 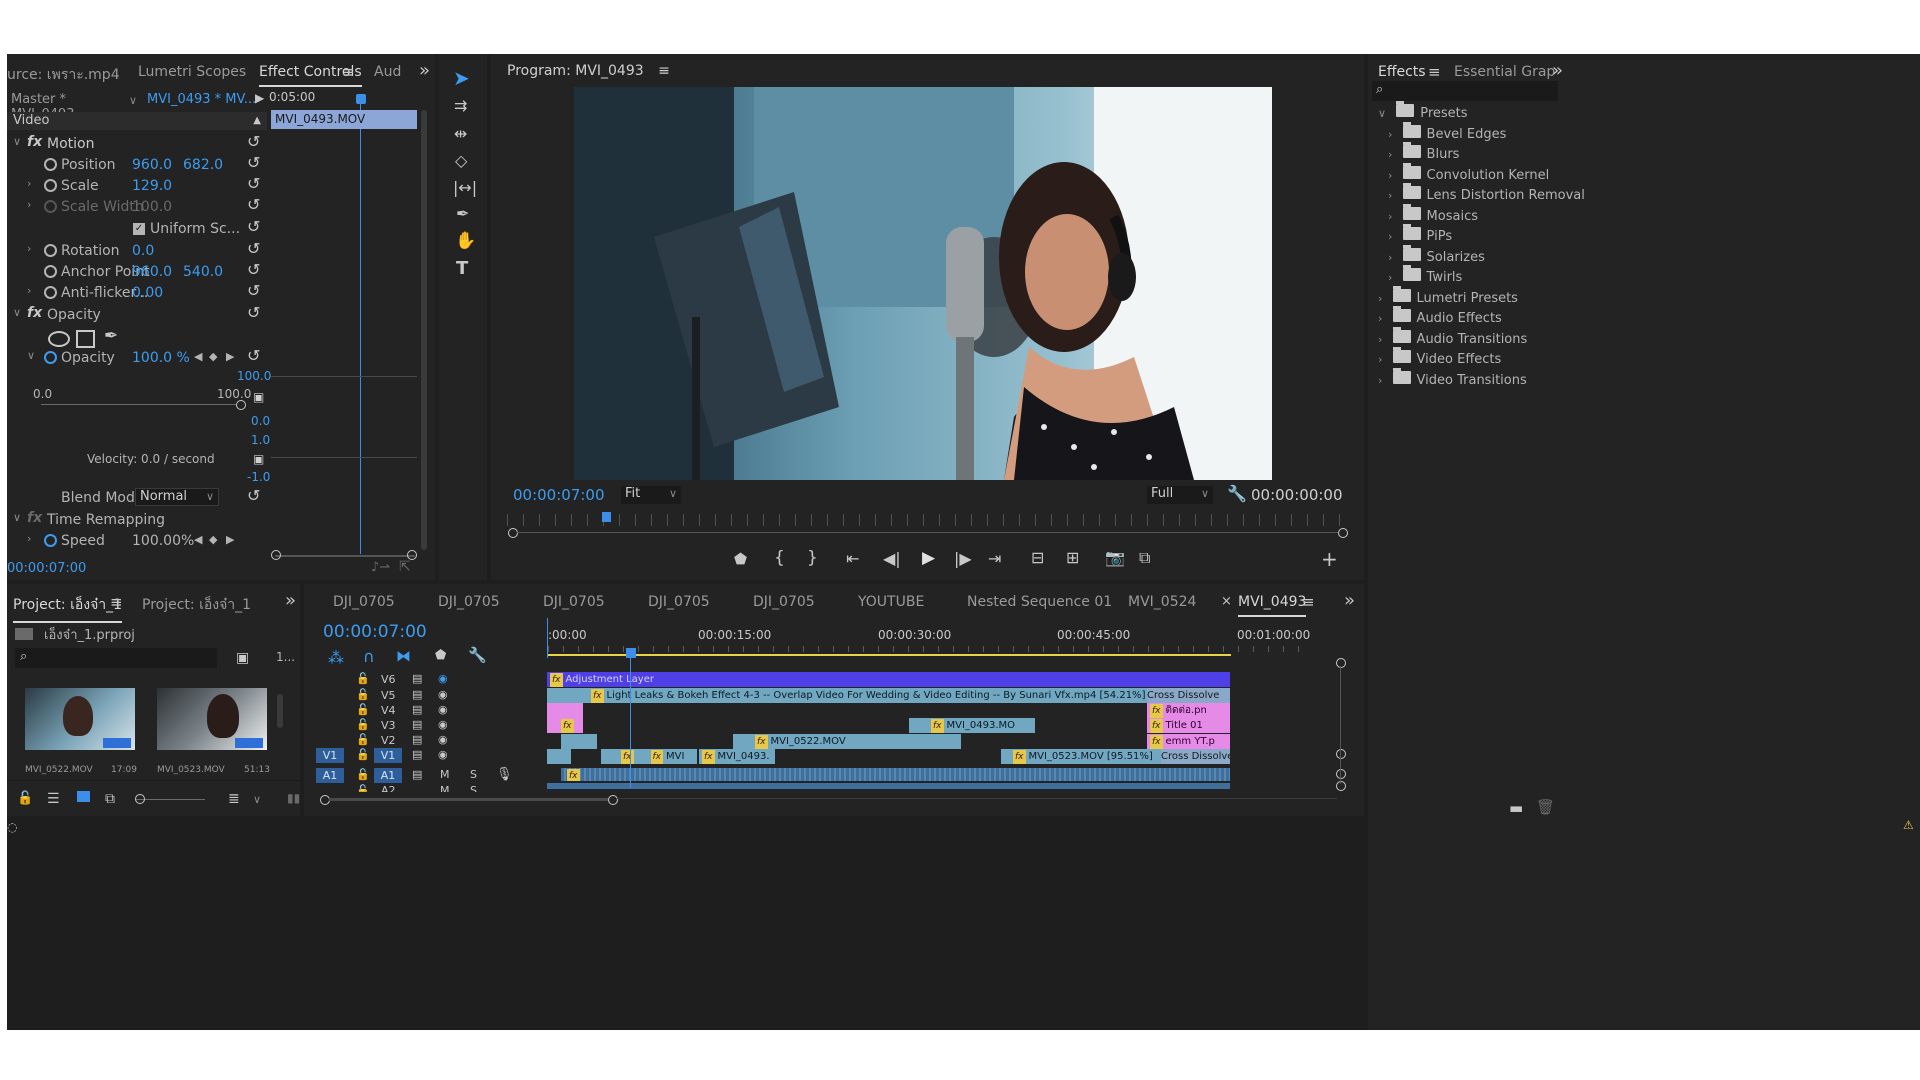 What do you see at coordinates (345, 556) in the screenshot?
I see `ec-zoom-bar` at bounding box center [345, 556].